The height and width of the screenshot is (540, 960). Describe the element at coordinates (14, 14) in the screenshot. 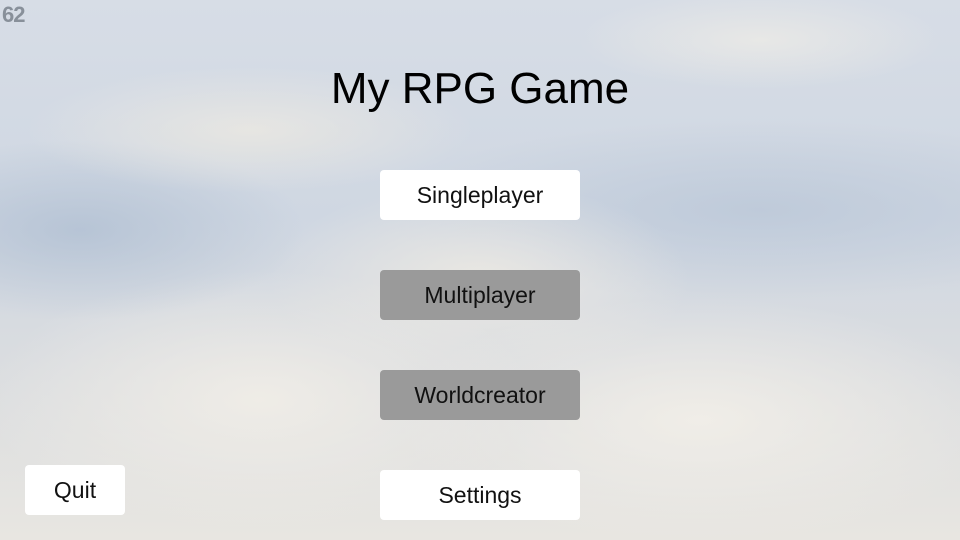

I see `fps-counter: 62` at that location.